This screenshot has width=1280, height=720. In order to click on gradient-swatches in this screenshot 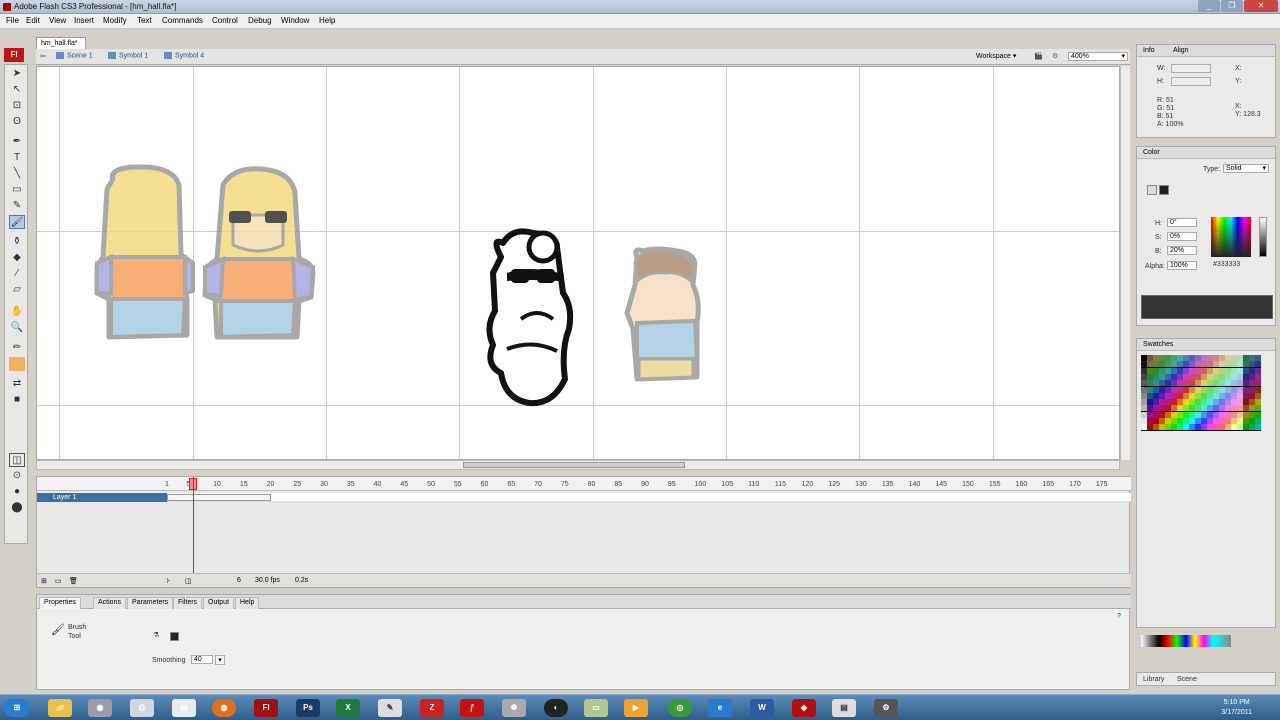, I will do `click(1186, 641)`.